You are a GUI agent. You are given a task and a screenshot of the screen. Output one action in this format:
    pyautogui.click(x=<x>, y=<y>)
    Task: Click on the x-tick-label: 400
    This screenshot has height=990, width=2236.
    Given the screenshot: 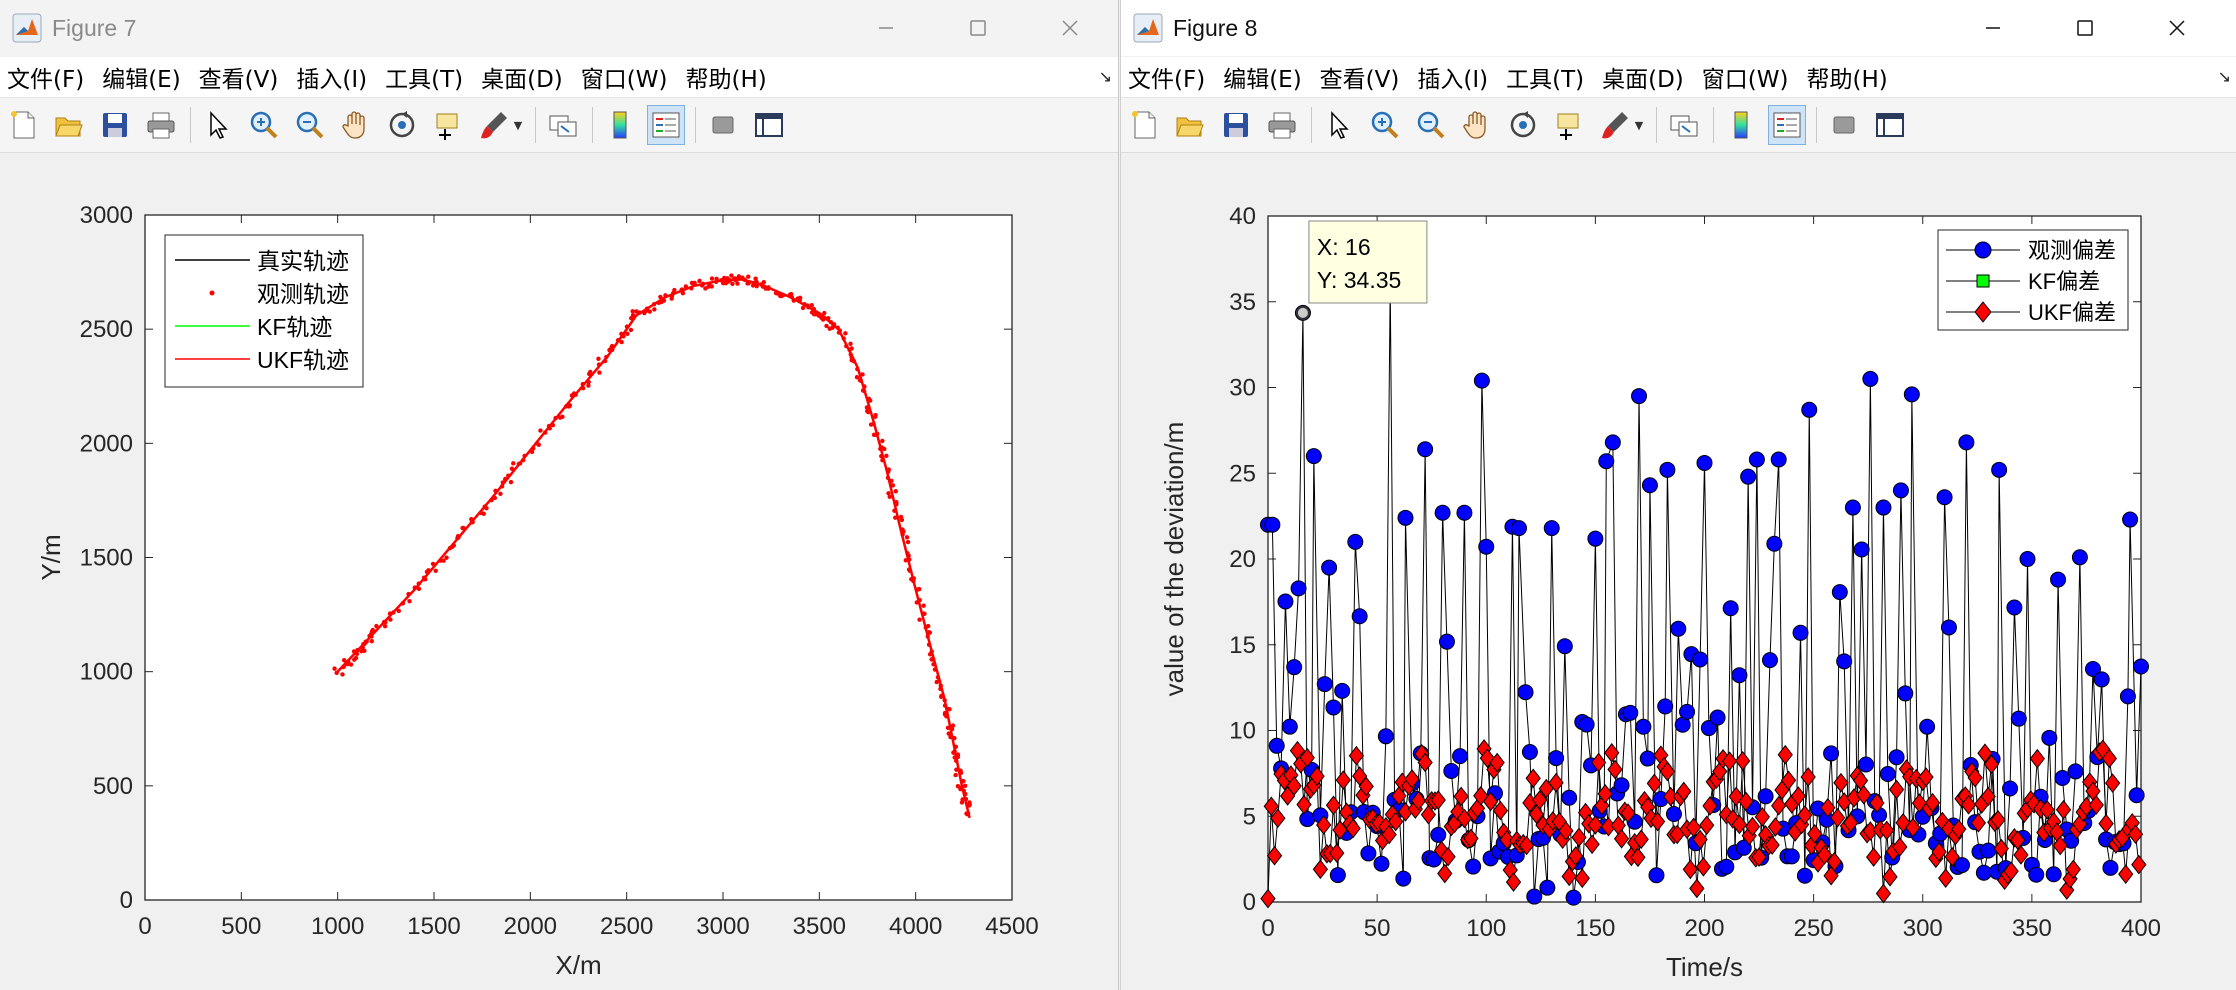 What is the action you would take?
    pyautogui.click(x=2141, y=928)
    